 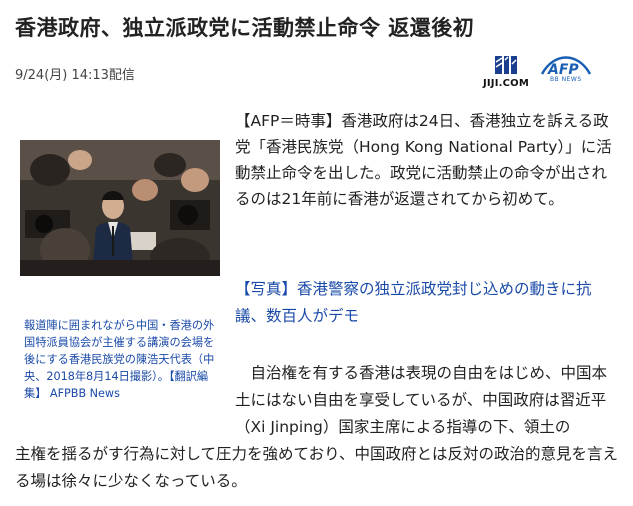 What do you see at coordinates (75, 75) in the screenshot?
I see `publish-dateline: 9/24(月) 14:13配信` at bounding box center [75, 75].